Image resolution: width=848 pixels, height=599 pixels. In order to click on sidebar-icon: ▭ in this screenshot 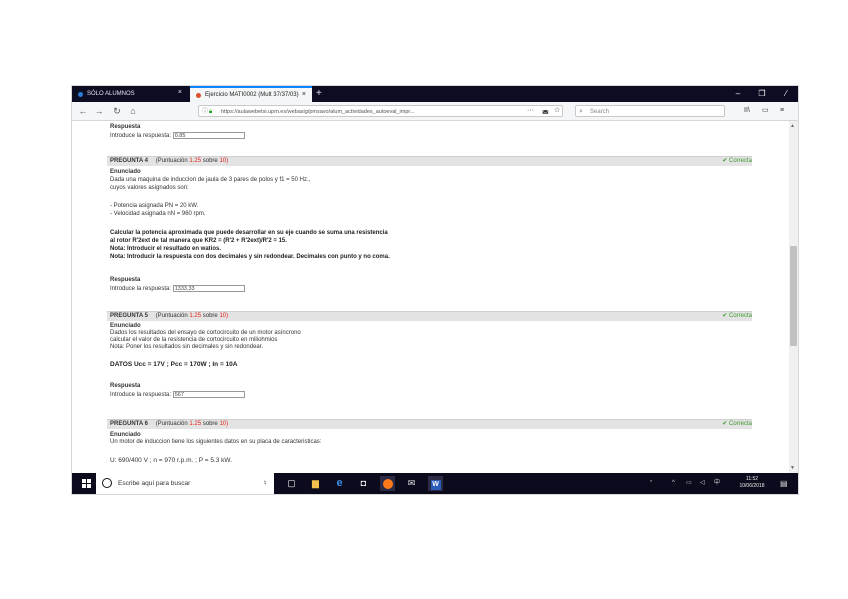, I will do `click(765, 111)`.